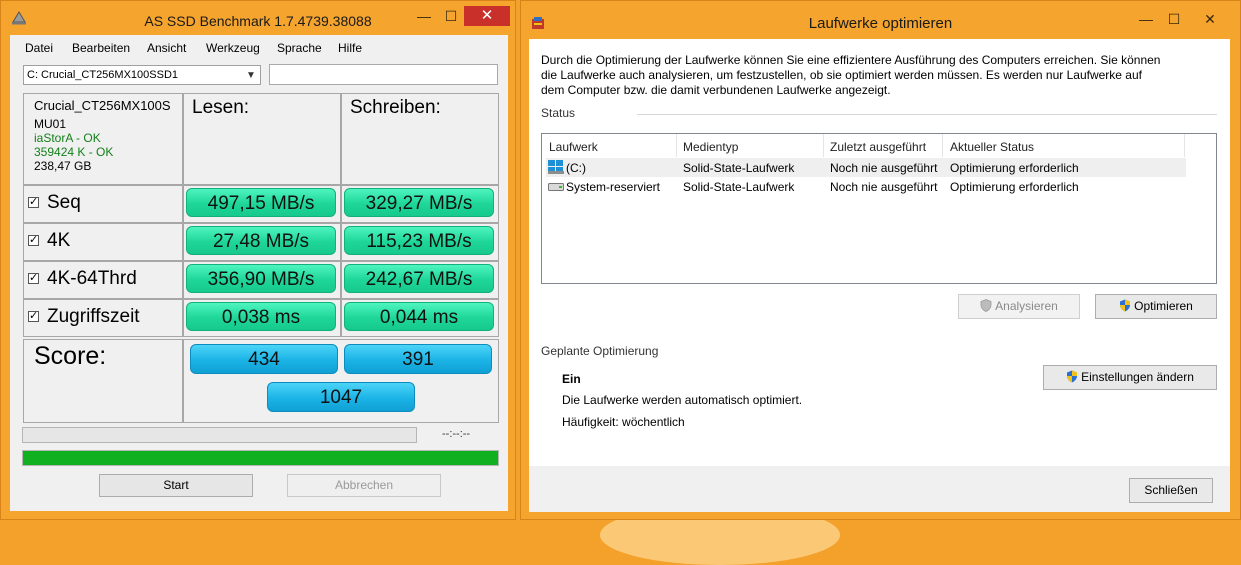 The height and width of the screenshot is (565, 1241). Describe the element at coordinates (219, 435) in the screenshot. I see `test-progress-bar` at that location.